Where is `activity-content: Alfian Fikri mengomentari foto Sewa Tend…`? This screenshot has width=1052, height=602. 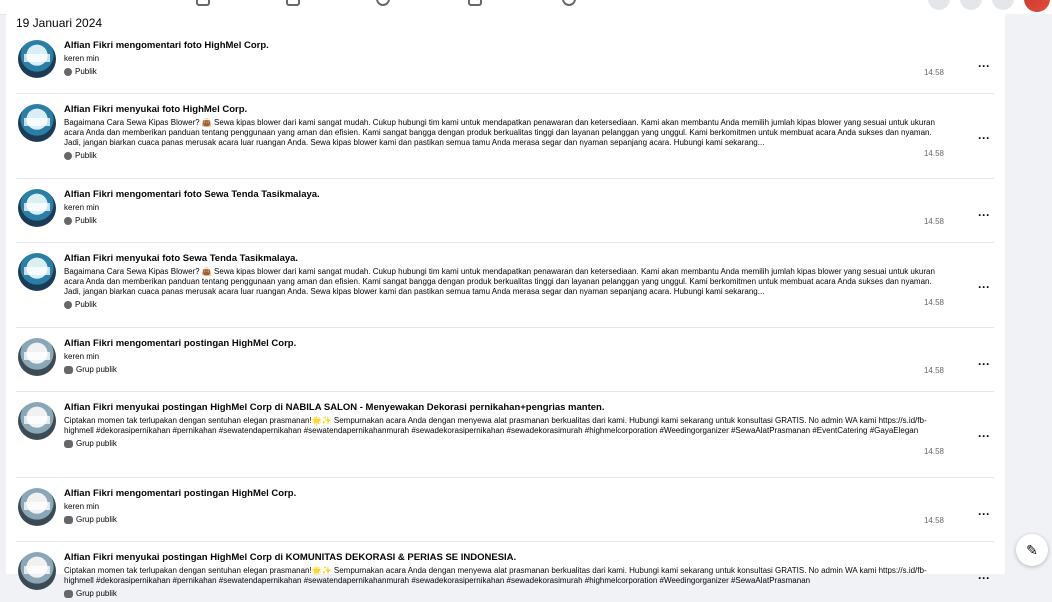 activity-content: Alfian Fikri mengomentari foto Sewa Tend… is located at coordinates (504, 207).